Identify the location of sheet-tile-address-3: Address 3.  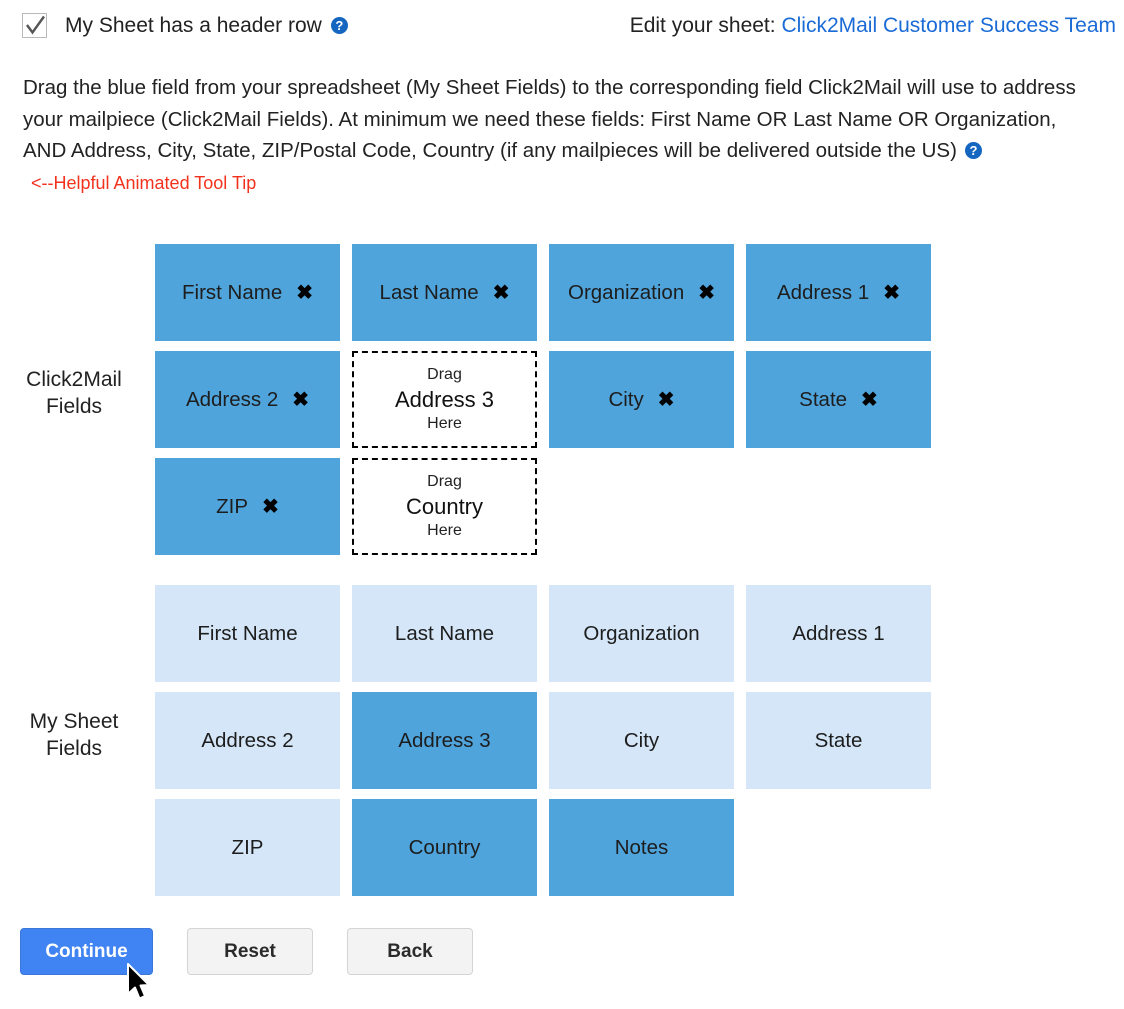
(444, 740).